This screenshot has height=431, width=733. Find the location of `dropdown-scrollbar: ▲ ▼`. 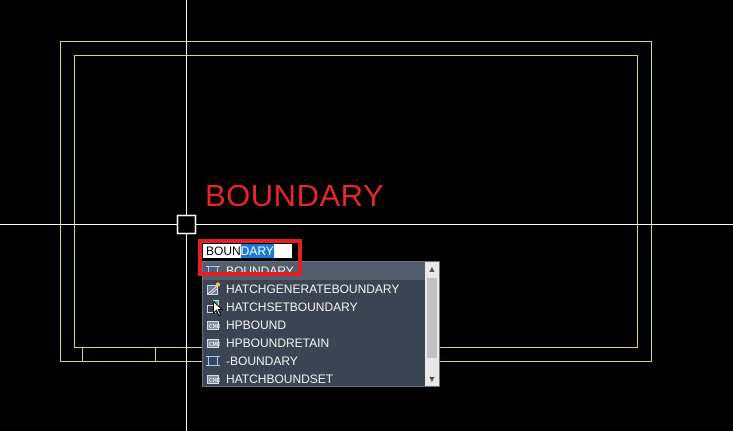

dropdown-scrollbar: ▲ ▼ is located at coordinates (432, 324).